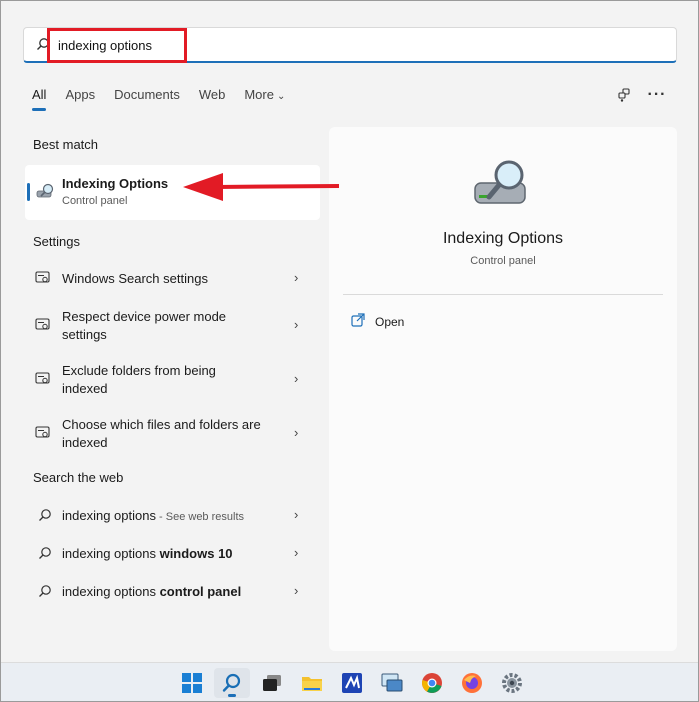 Image resolution: width=699 pixels, height=702 pixels. What do you see at coordinates (117, 45) in the screenshot?
I see `annotation-highlight-box` at bounding box center [117, 45].